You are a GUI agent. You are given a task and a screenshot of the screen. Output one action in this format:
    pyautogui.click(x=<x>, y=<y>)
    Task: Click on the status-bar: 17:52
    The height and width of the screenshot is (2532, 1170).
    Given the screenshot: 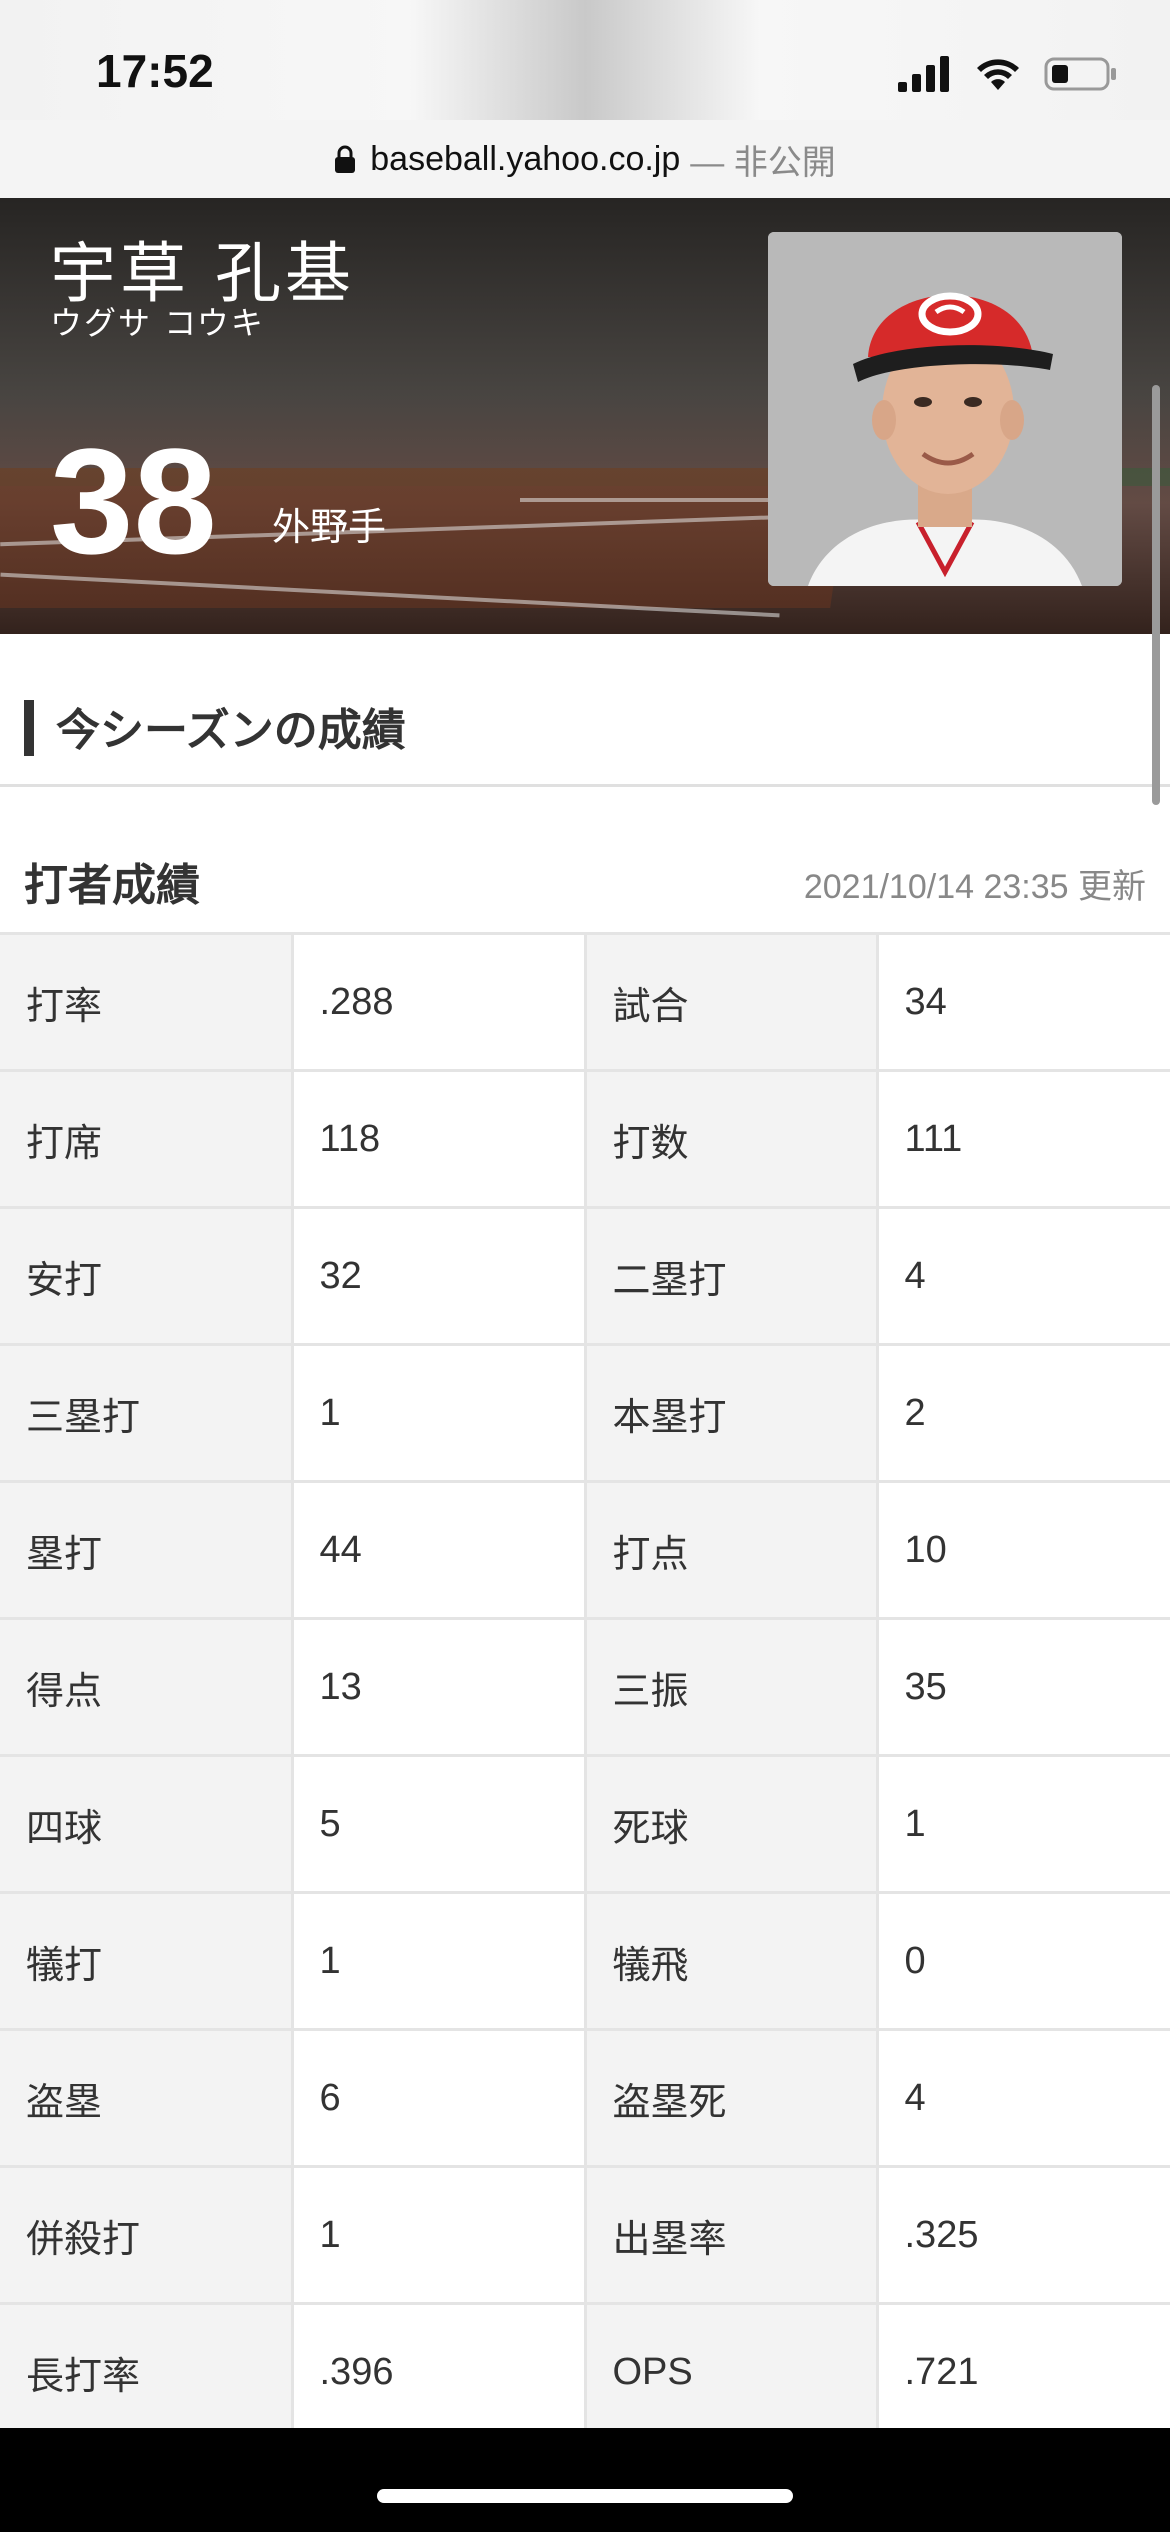 What is the action you would take?
    pyautogui.click(x=585, y=67)
    